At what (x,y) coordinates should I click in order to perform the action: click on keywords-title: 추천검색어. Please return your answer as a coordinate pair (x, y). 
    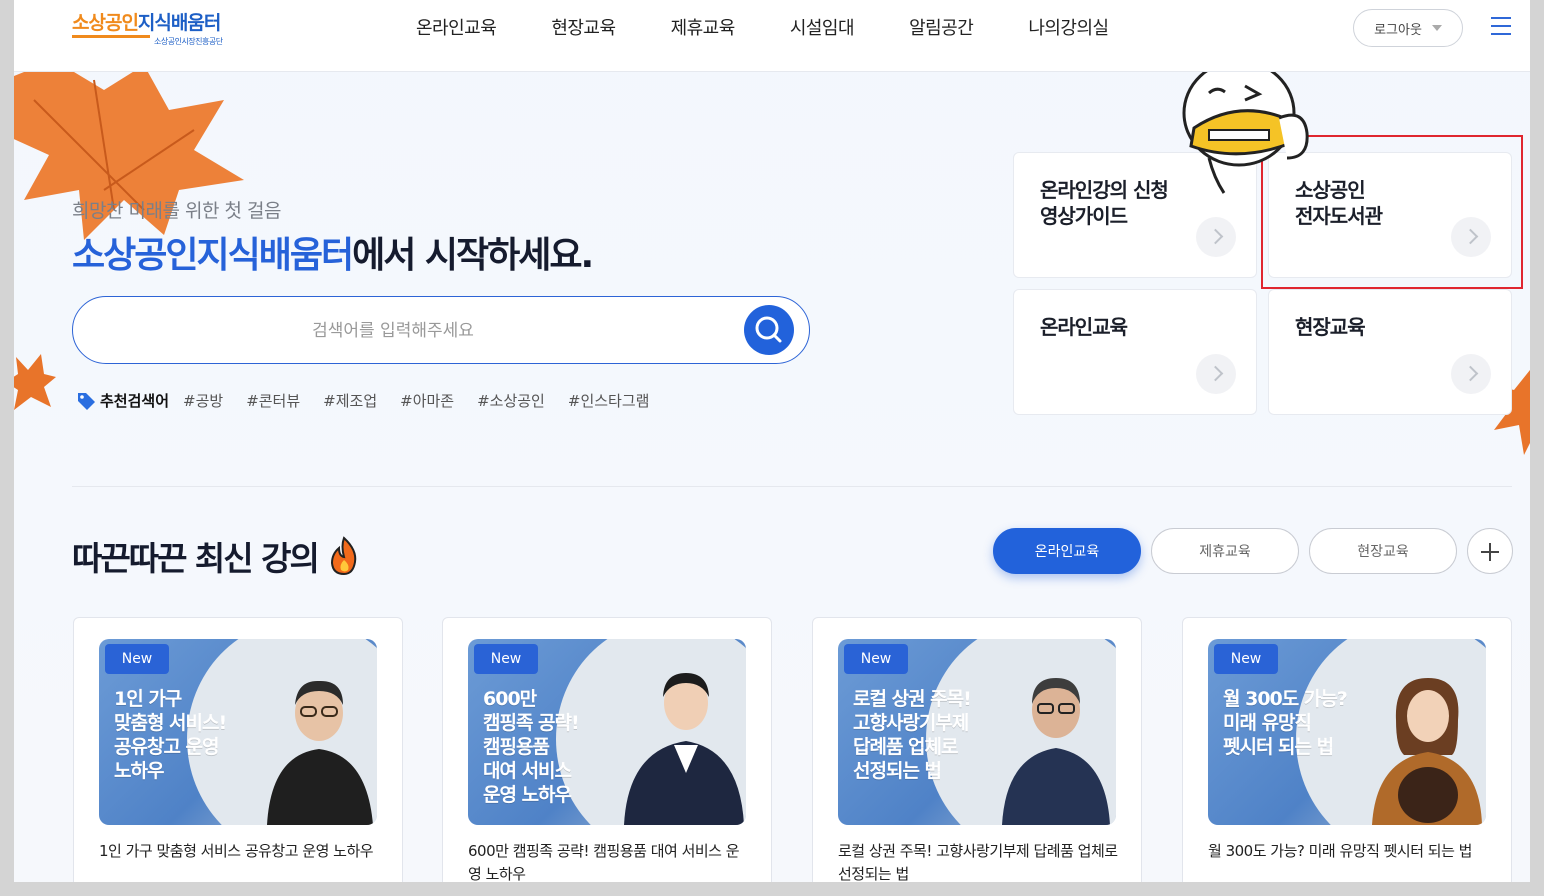
    Looking at the image, I should click on (135, 401).